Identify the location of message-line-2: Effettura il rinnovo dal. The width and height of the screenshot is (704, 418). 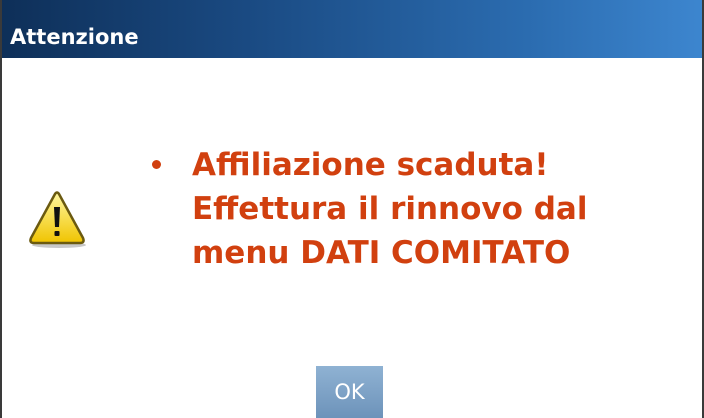
(390, 209).